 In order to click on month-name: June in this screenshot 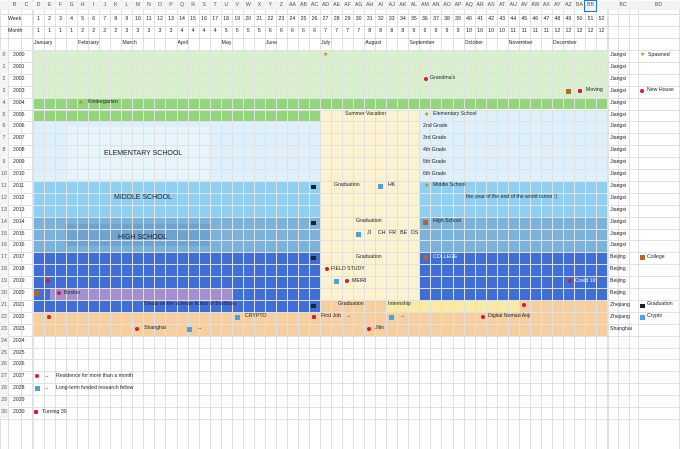, I will do `click(271, 43)`.